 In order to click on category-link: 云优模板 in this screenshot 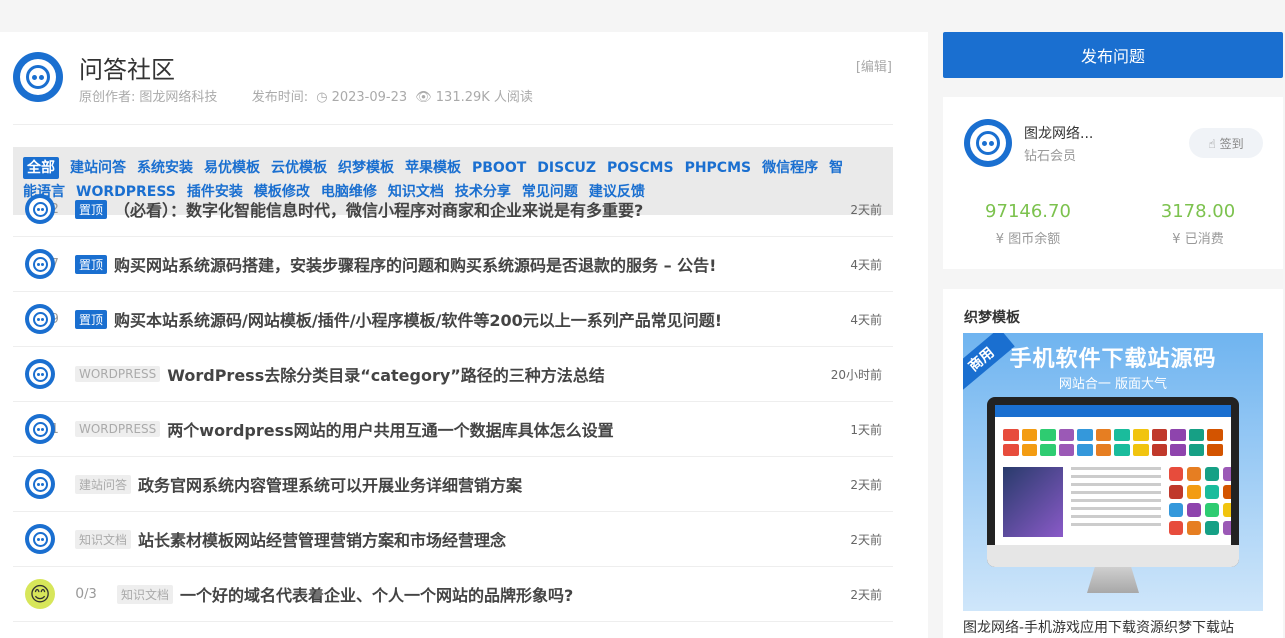, I will do `click(299, 168)`.